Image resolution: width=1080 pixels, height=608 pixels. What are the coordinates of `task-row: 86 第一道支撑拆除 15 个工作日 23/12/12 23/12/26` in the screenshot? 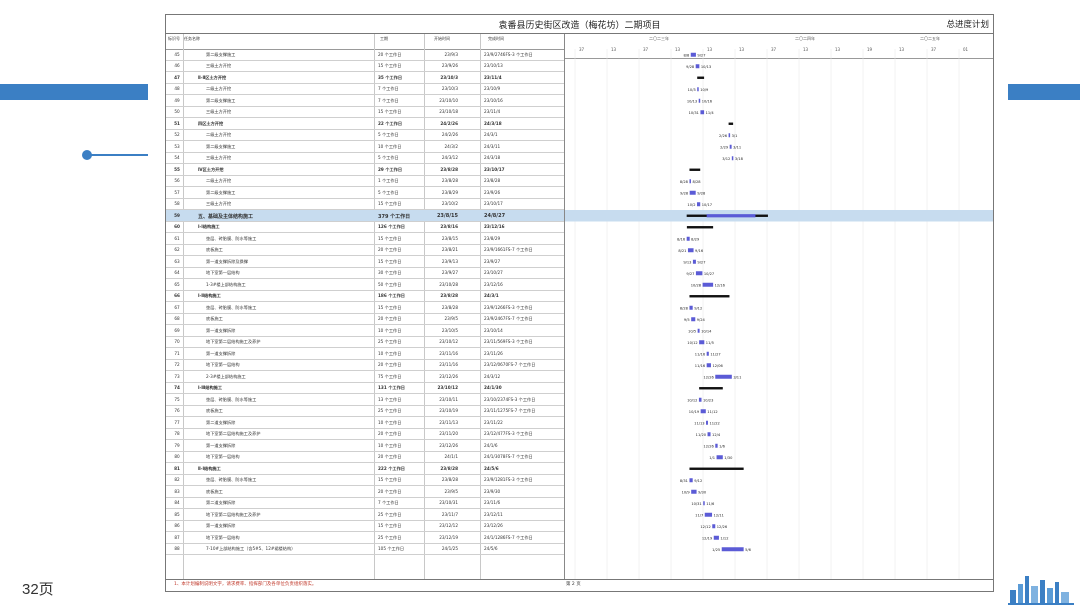 It's located at (365, 526).